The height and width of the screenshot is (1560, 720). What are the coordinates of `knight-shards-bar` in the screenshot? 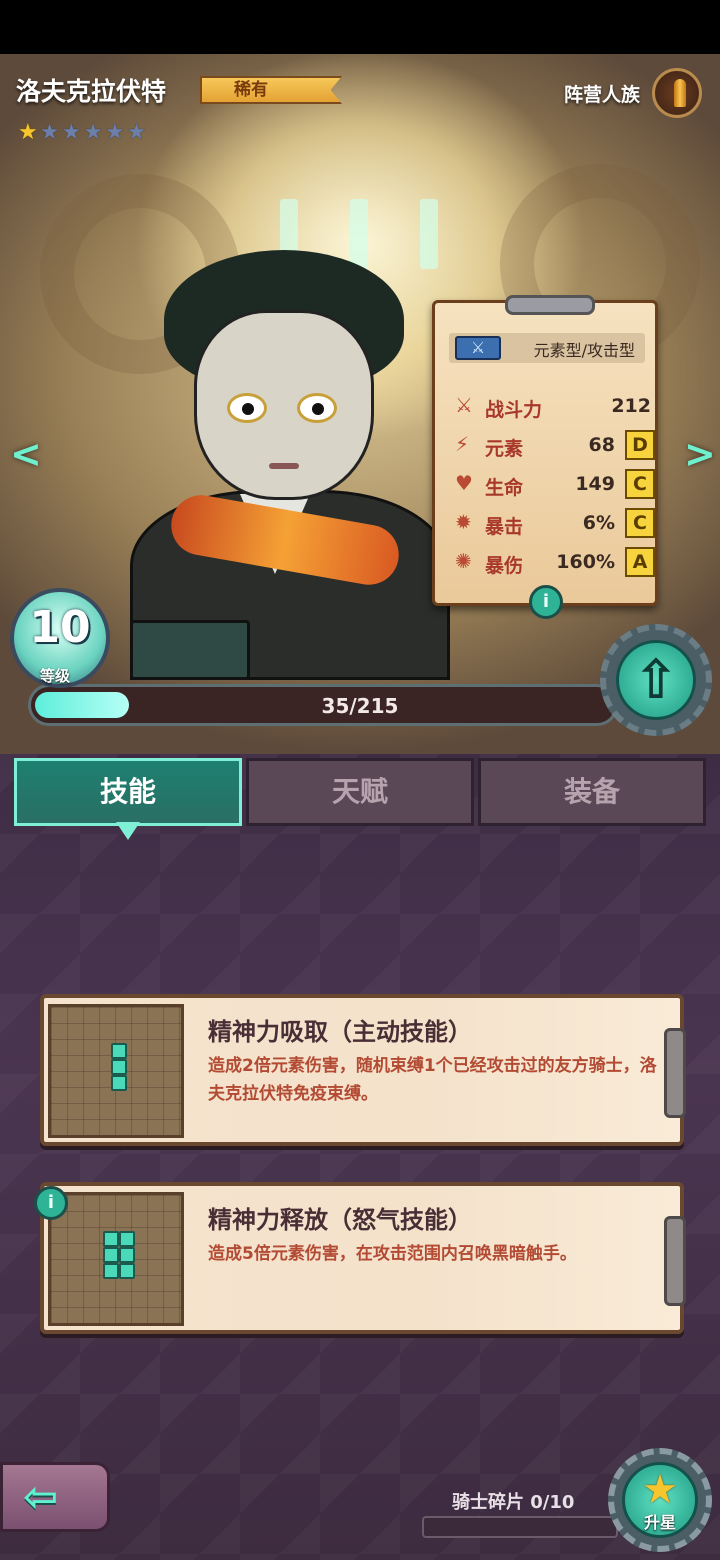 It's located at (520, 1527).